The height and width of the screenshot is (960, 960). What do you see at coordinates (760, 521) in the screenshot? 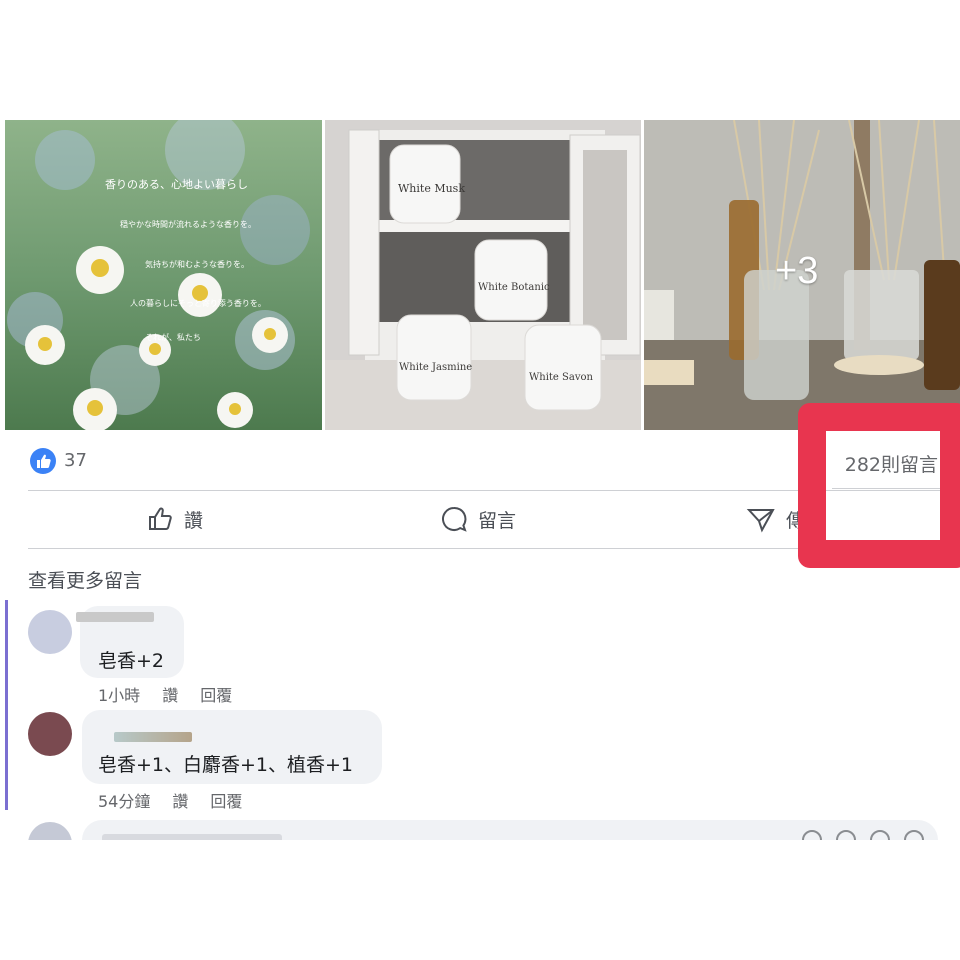
I see `share-icon` at bounding box center [760, 521].